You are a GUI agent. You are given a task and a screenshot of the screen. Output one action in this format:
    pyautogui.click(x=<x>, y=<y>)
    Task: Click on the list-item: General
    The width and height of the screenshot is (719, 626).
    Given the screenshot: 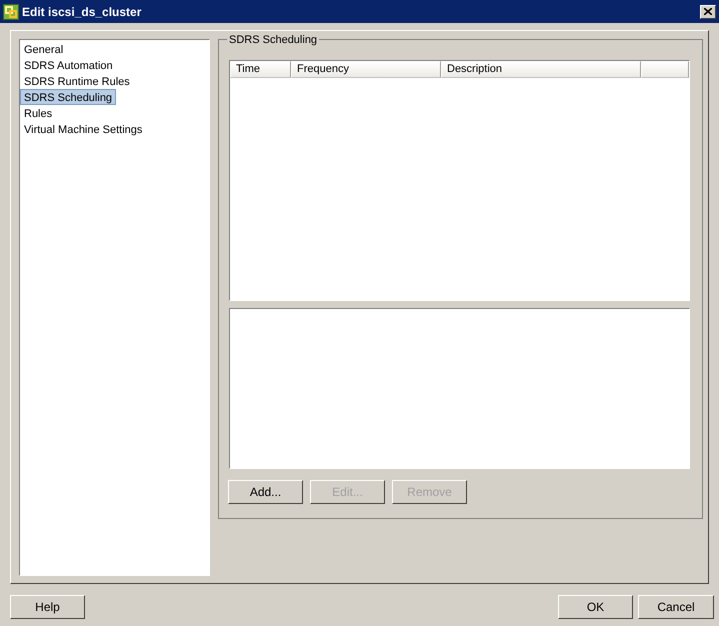 What is the action you would take?
    pyautogui.click(x=44, y=49)
    